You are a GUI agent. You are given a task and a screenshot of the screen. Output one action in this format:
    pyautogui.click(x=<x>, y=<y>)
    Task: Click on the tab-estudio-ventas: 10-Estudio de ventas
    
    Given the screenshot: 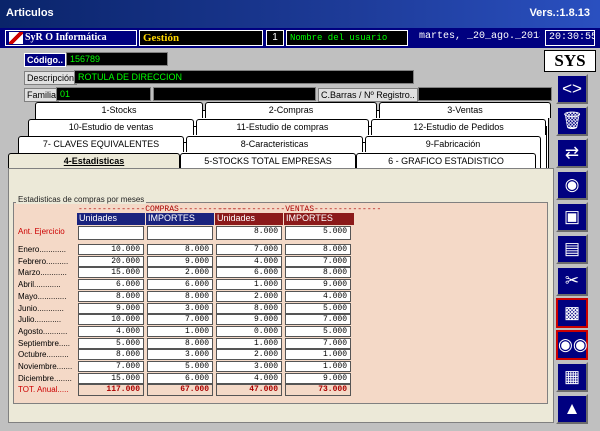 What is the action you would take?
    pyautogui.click(x=111, y=127)
    